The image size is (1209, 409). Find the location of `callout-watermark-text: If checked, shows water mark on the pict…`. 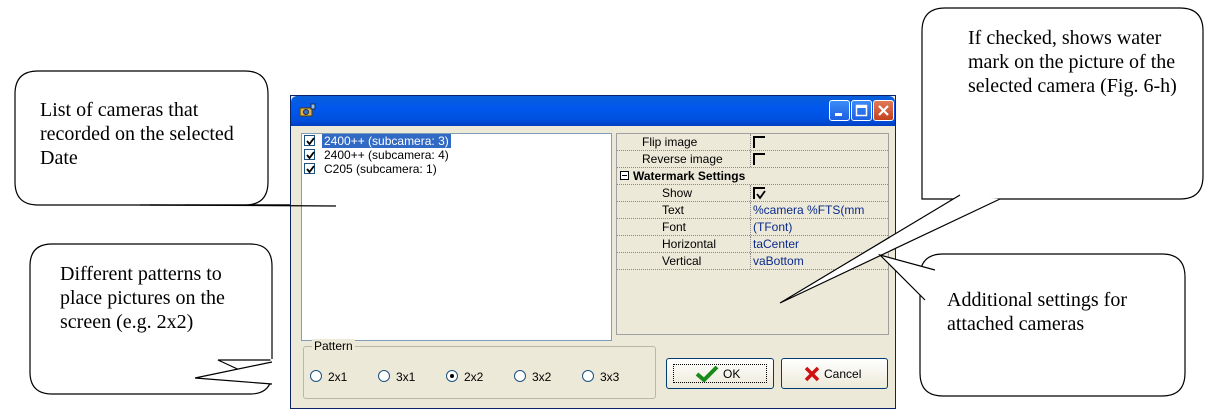

callout-watermark-text: If checked, shows water mark on the pict… is located at coordinates (1072, 62).